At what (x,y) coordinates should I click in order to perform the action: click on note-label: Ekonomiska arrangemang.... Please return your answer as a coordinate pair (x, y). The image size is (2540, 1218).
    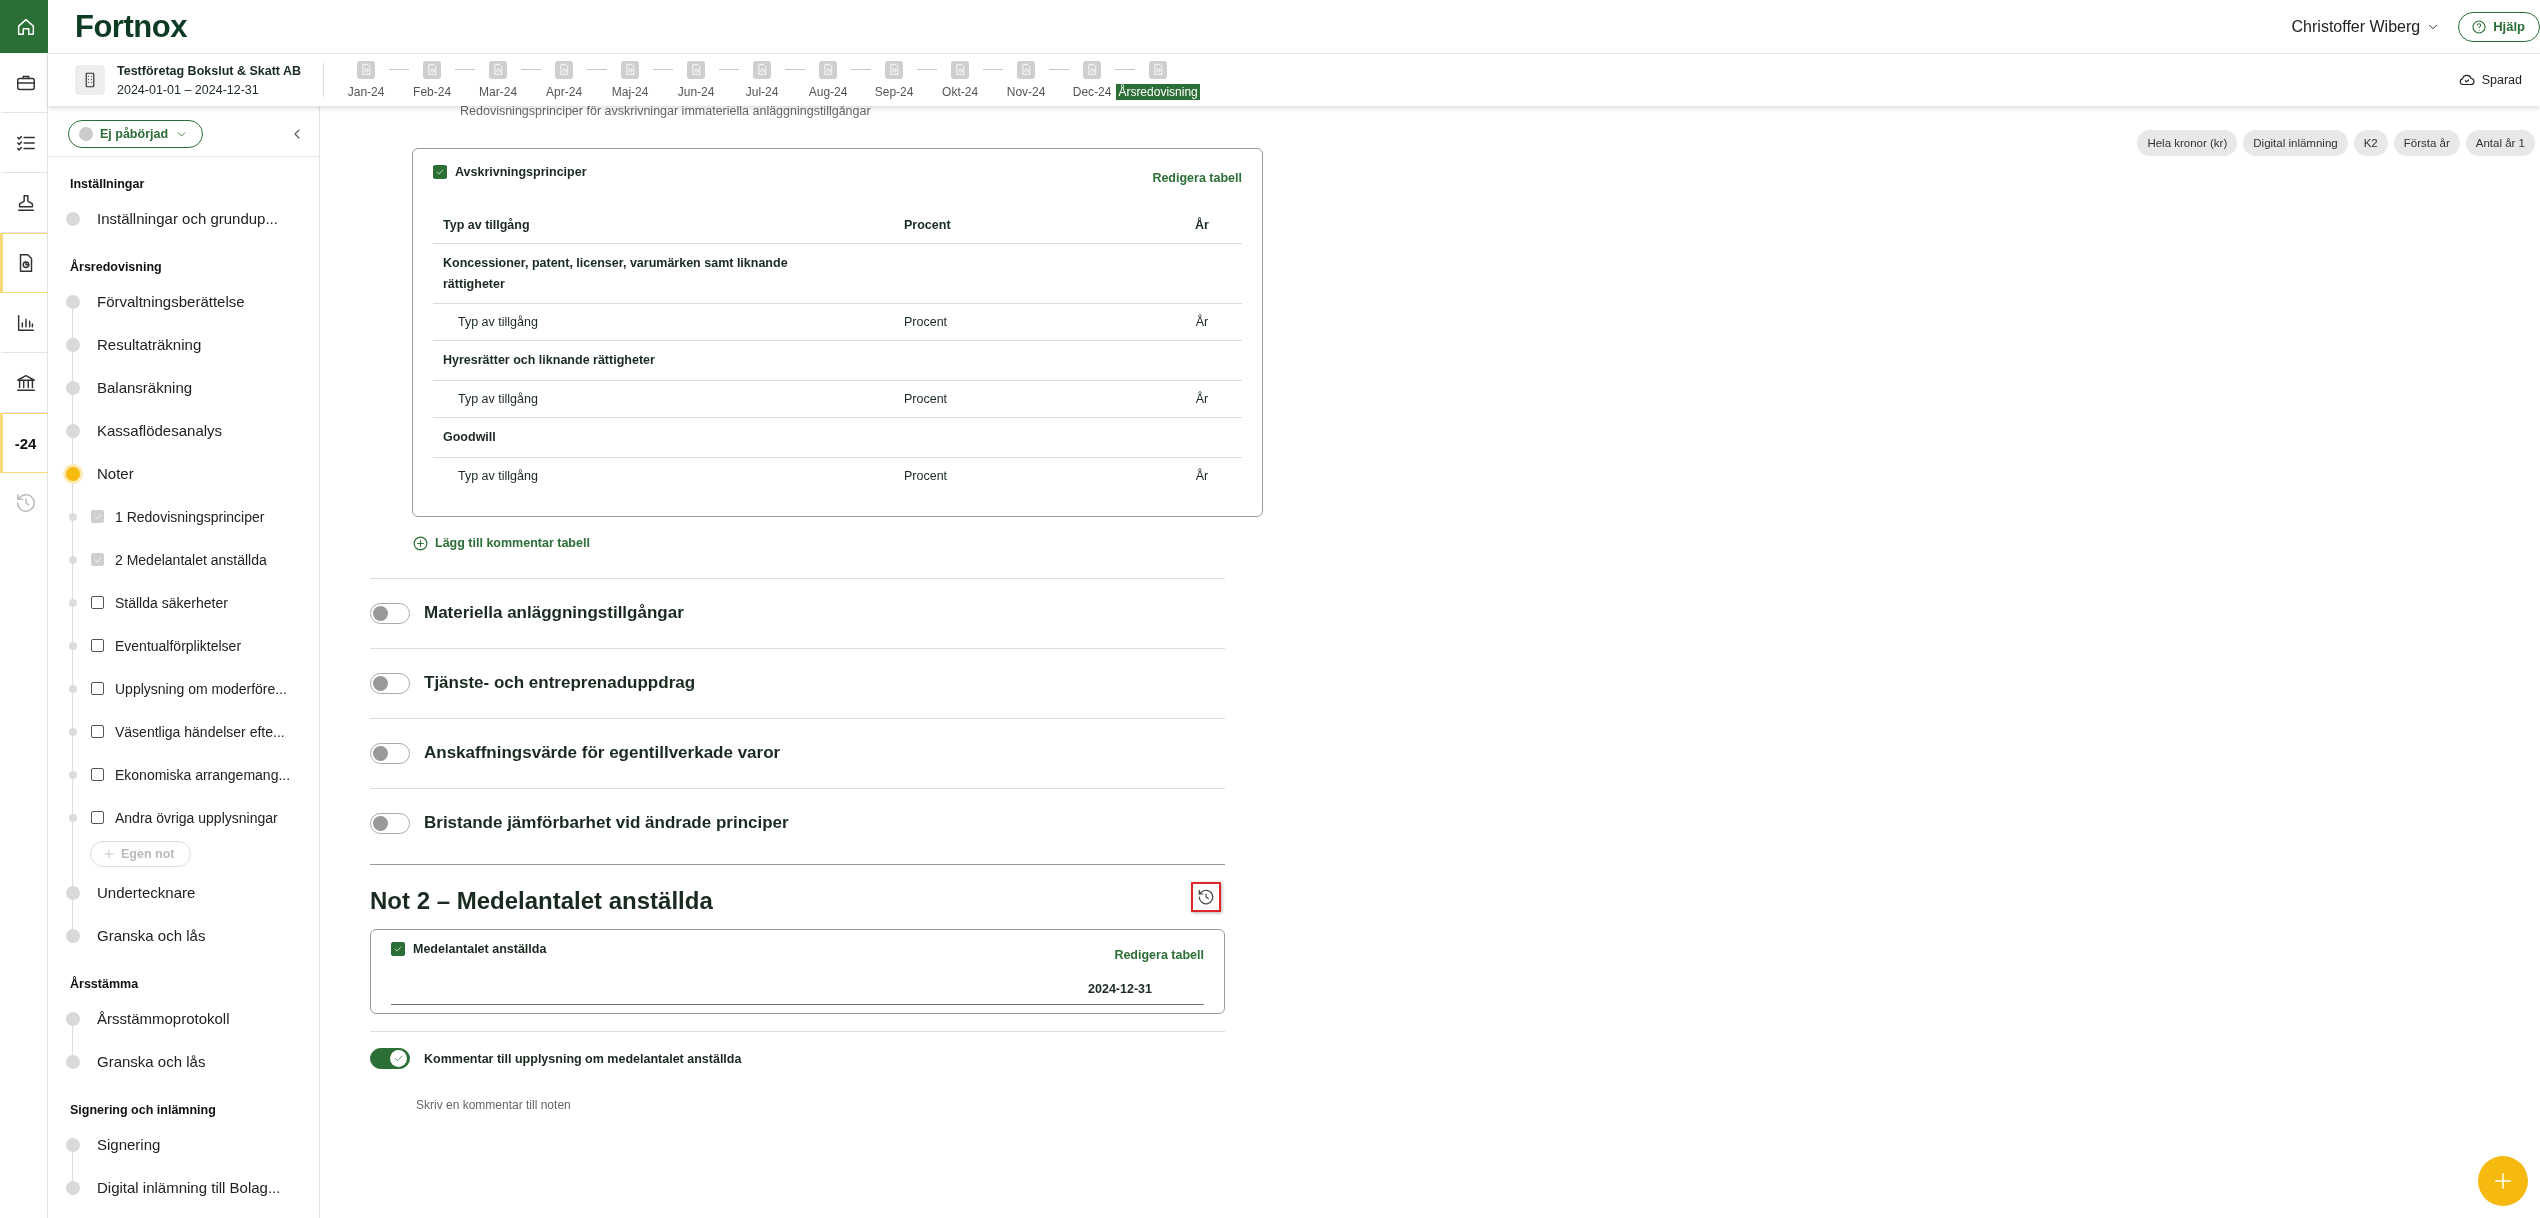
    Looking at the image, I should click on (203, 774).